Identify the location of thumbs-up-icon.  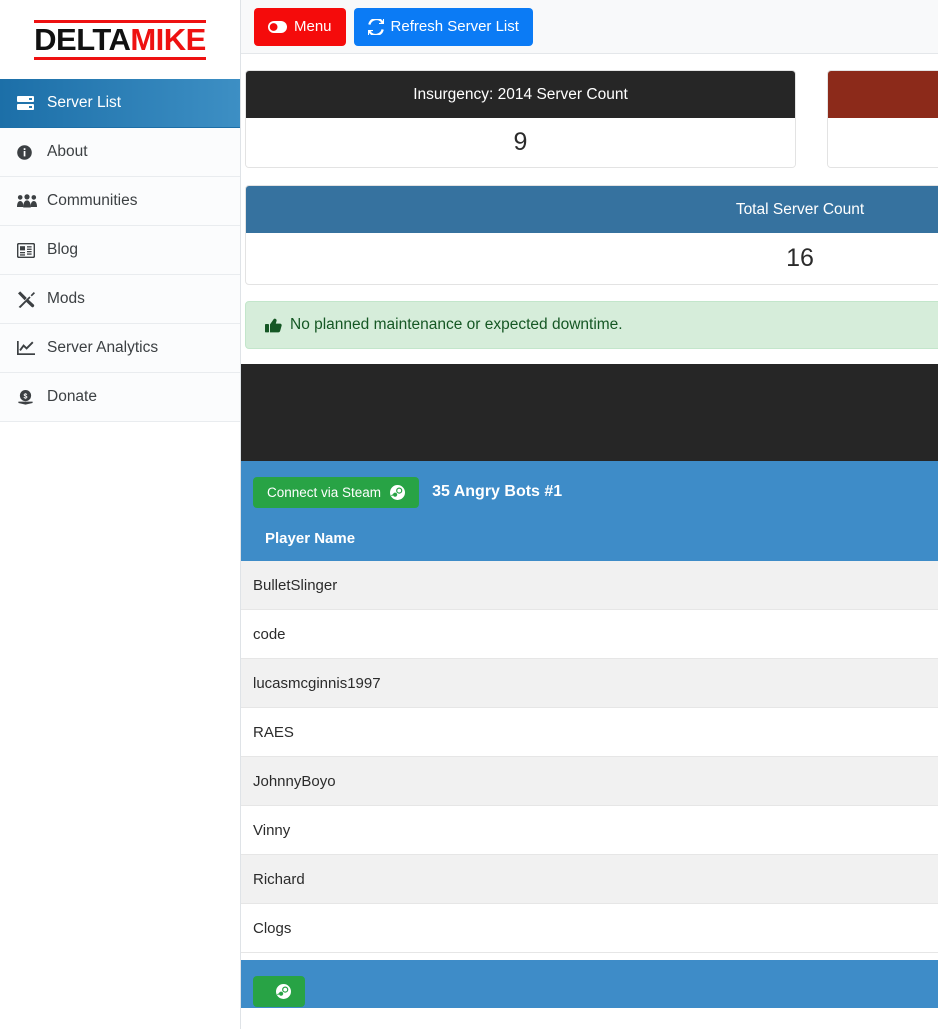
(273, 325).